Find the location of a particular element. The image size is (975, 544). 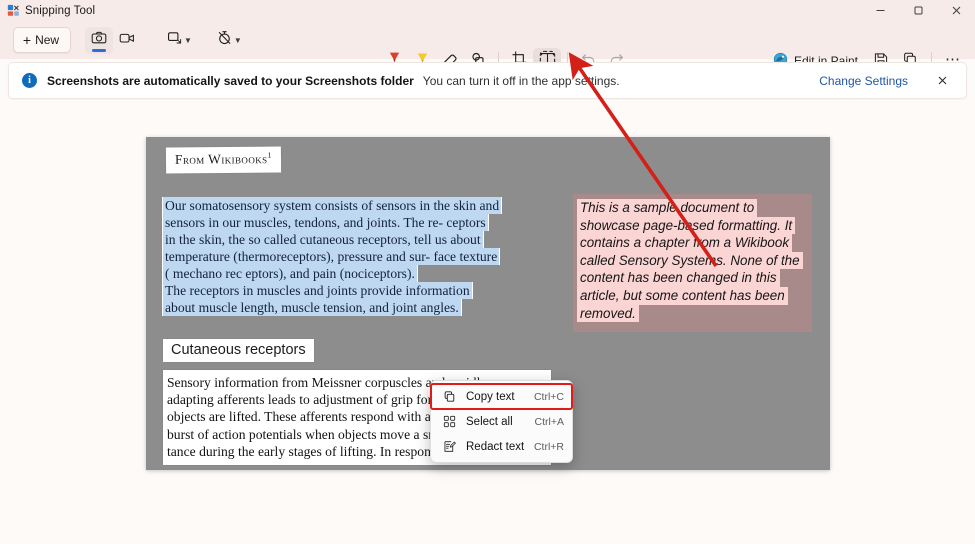

snip-shape-dropdown: ▼ is located at coordinates (179, 40).